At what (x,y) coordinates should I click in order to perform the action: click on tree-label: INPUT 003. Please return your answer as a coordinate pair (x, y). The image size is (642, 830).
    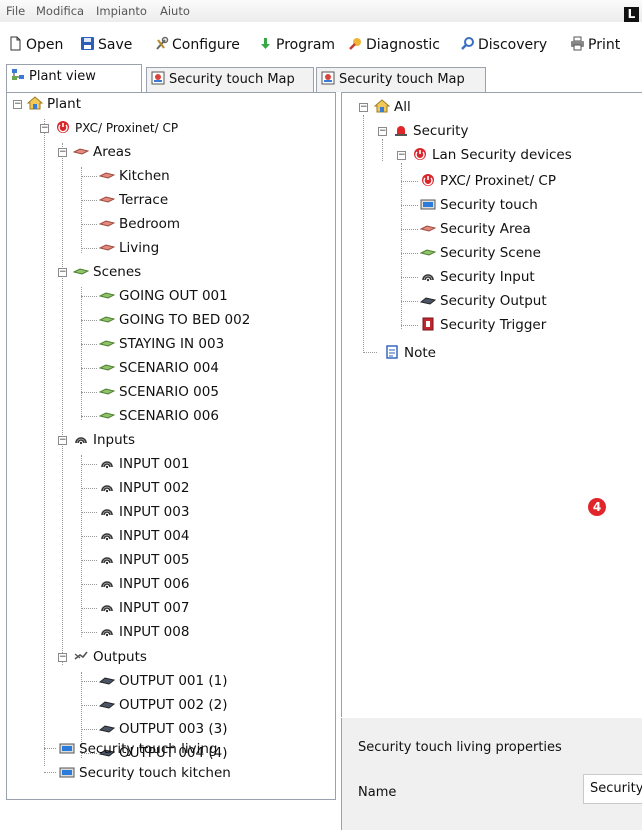
    Looking at the image, I should click on (154, 512).